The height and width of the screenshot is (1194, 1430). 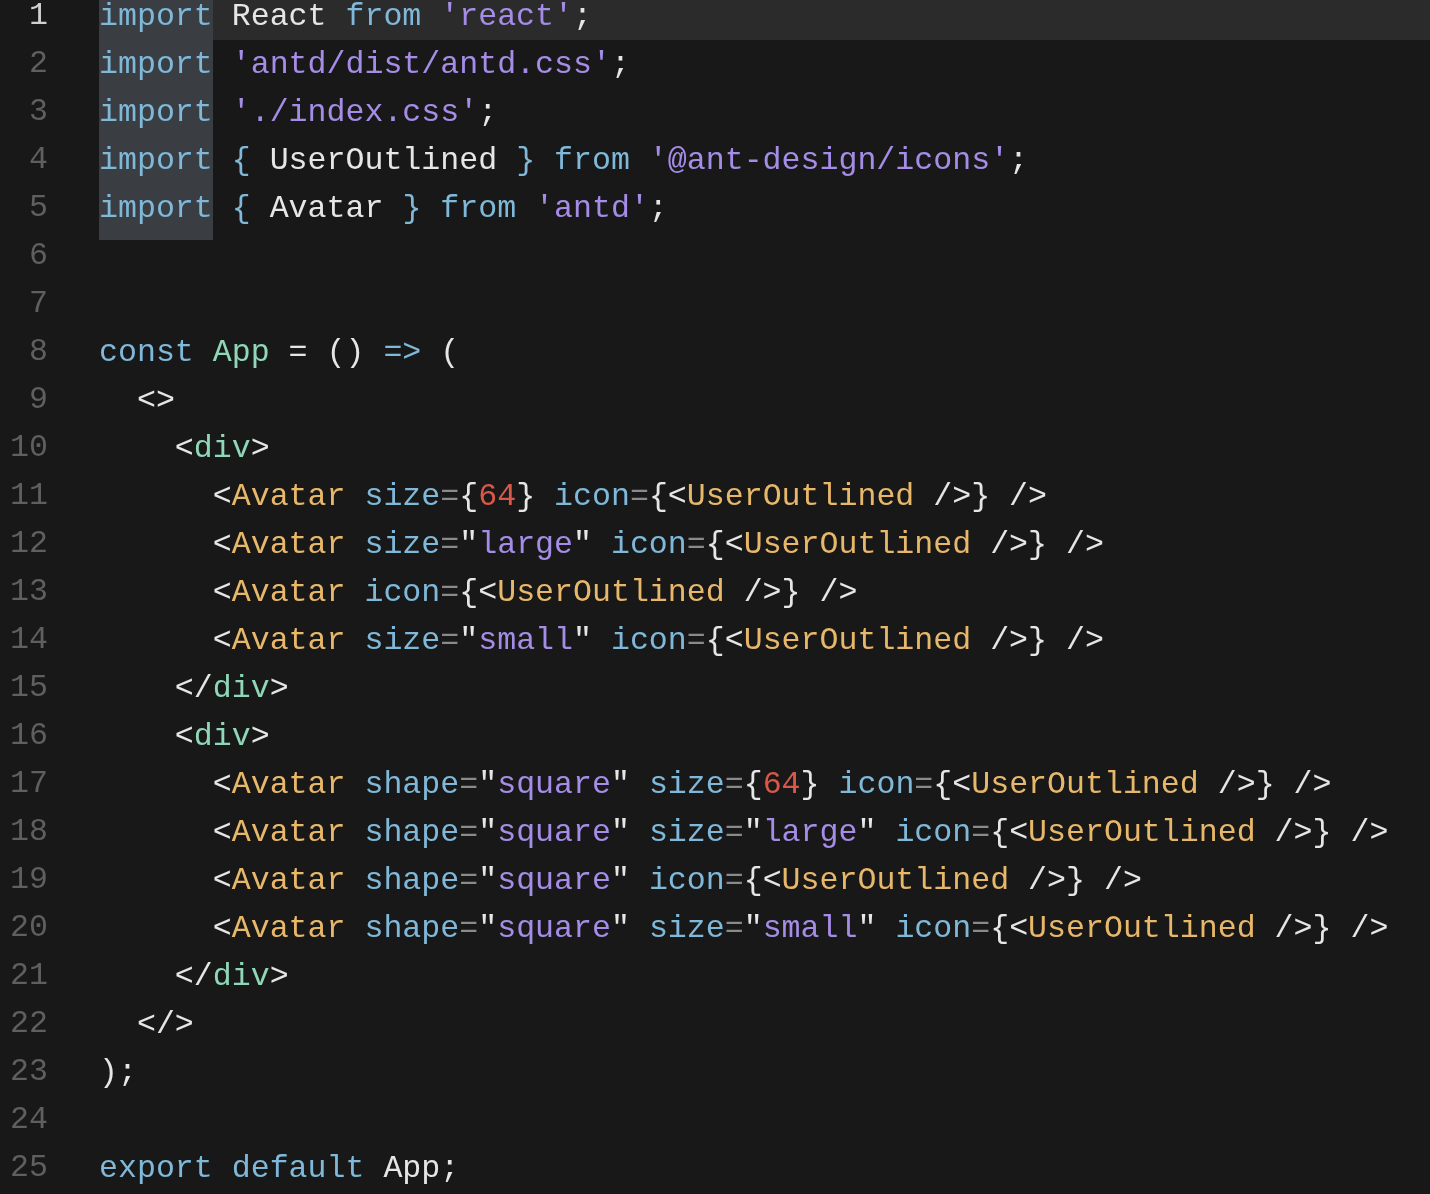 What do you see at coordinates (657, 642) in the screenshot?
I see `code-line: <Avatar size="small" icon={<UserOutlined />} />` at bounding box center [657, 642].